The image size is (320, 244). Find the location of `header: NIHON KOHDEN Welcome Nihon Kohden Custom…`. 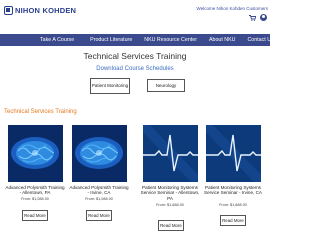

header: NIHON KOHDEN Welcome Nihon Kohden Custom… is located at coordinates (135, 17).